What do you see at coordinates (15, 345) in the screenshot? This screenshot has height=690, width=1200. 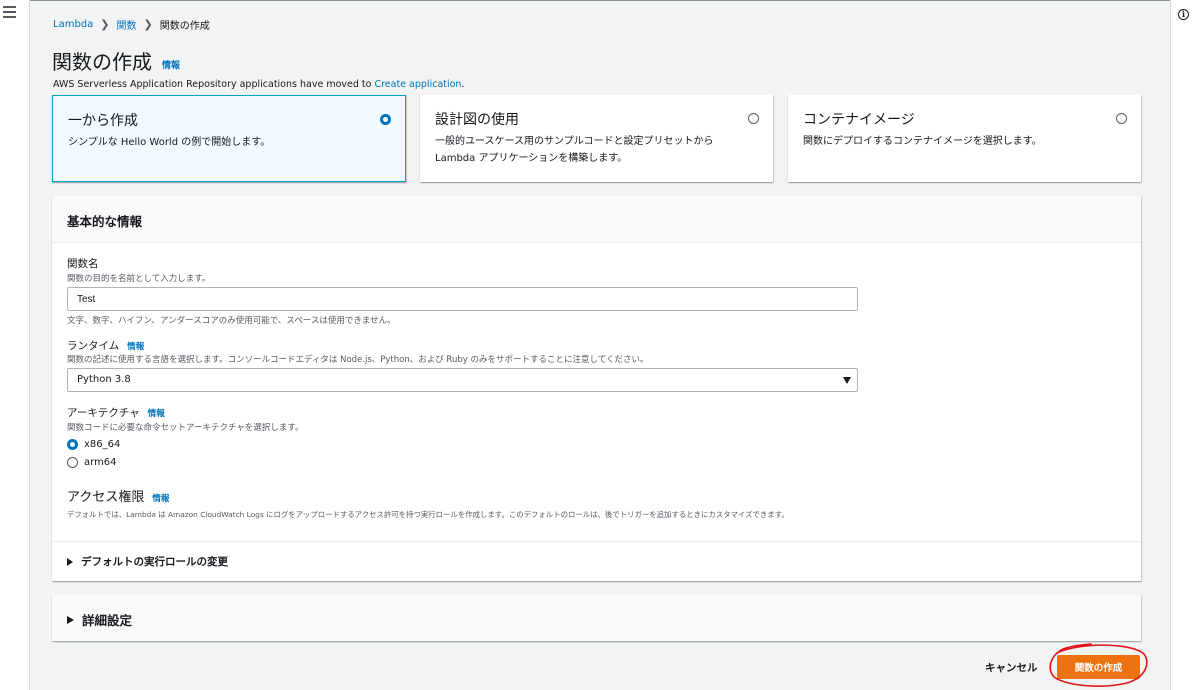 I see `left-nav-rail` at bounding box center [15, 345].